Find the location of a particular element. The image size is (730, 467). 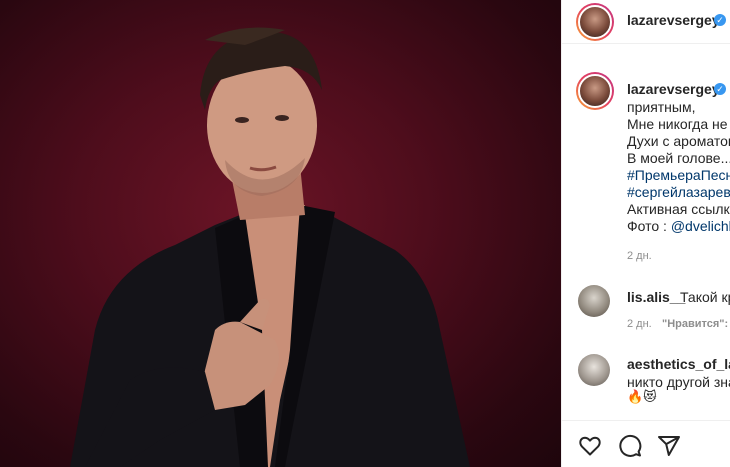

comment-likes-label: "Нравится": is located at coordinates (695, 324).